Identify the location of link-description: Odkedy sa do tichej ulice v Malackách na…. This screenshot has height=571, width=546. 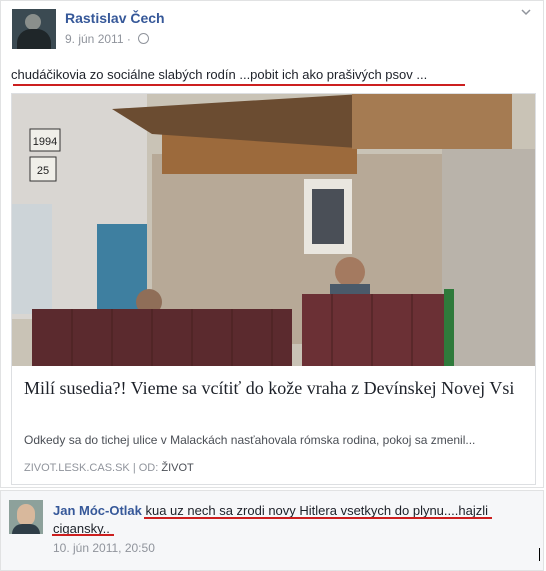
(250, 440).